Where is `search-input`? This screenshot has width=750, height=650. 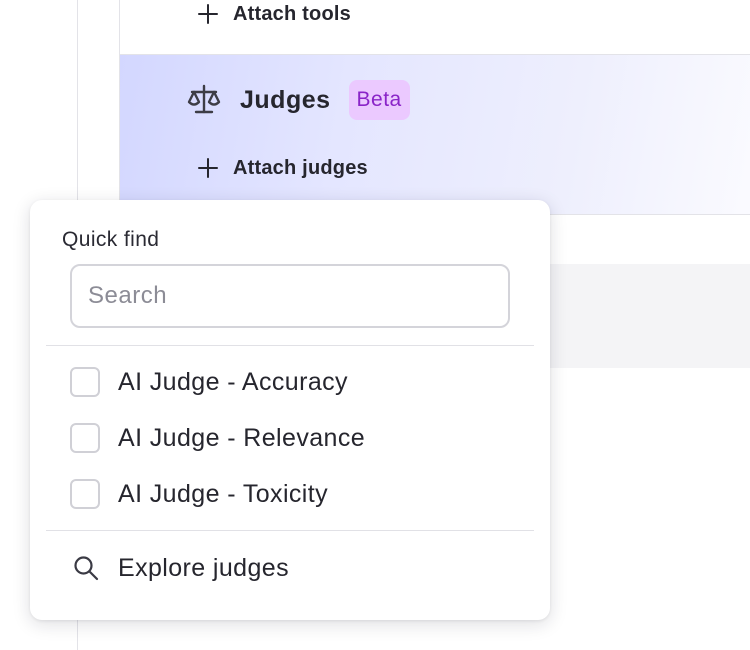 search-input is located at coordinates (290, 296).